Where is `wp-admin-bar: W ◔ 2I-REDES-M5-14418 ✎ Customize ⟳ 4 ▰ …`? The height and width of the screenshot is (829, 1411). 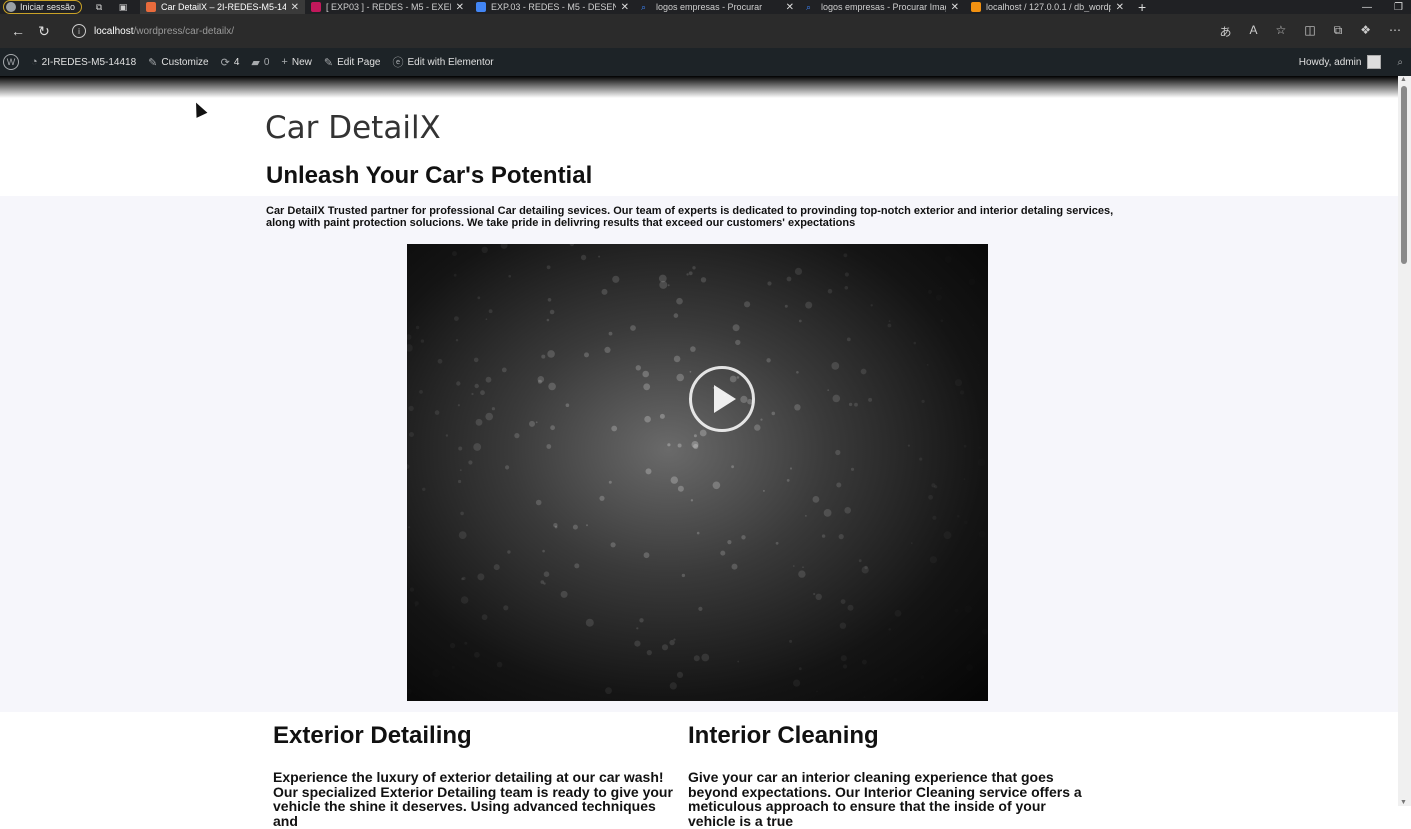
wp-admin-bar: W ◔ 2I-REDES-M5-14418 ✎ Customize ⟳ 4 ▰ … is located at coordinates (705, 62).